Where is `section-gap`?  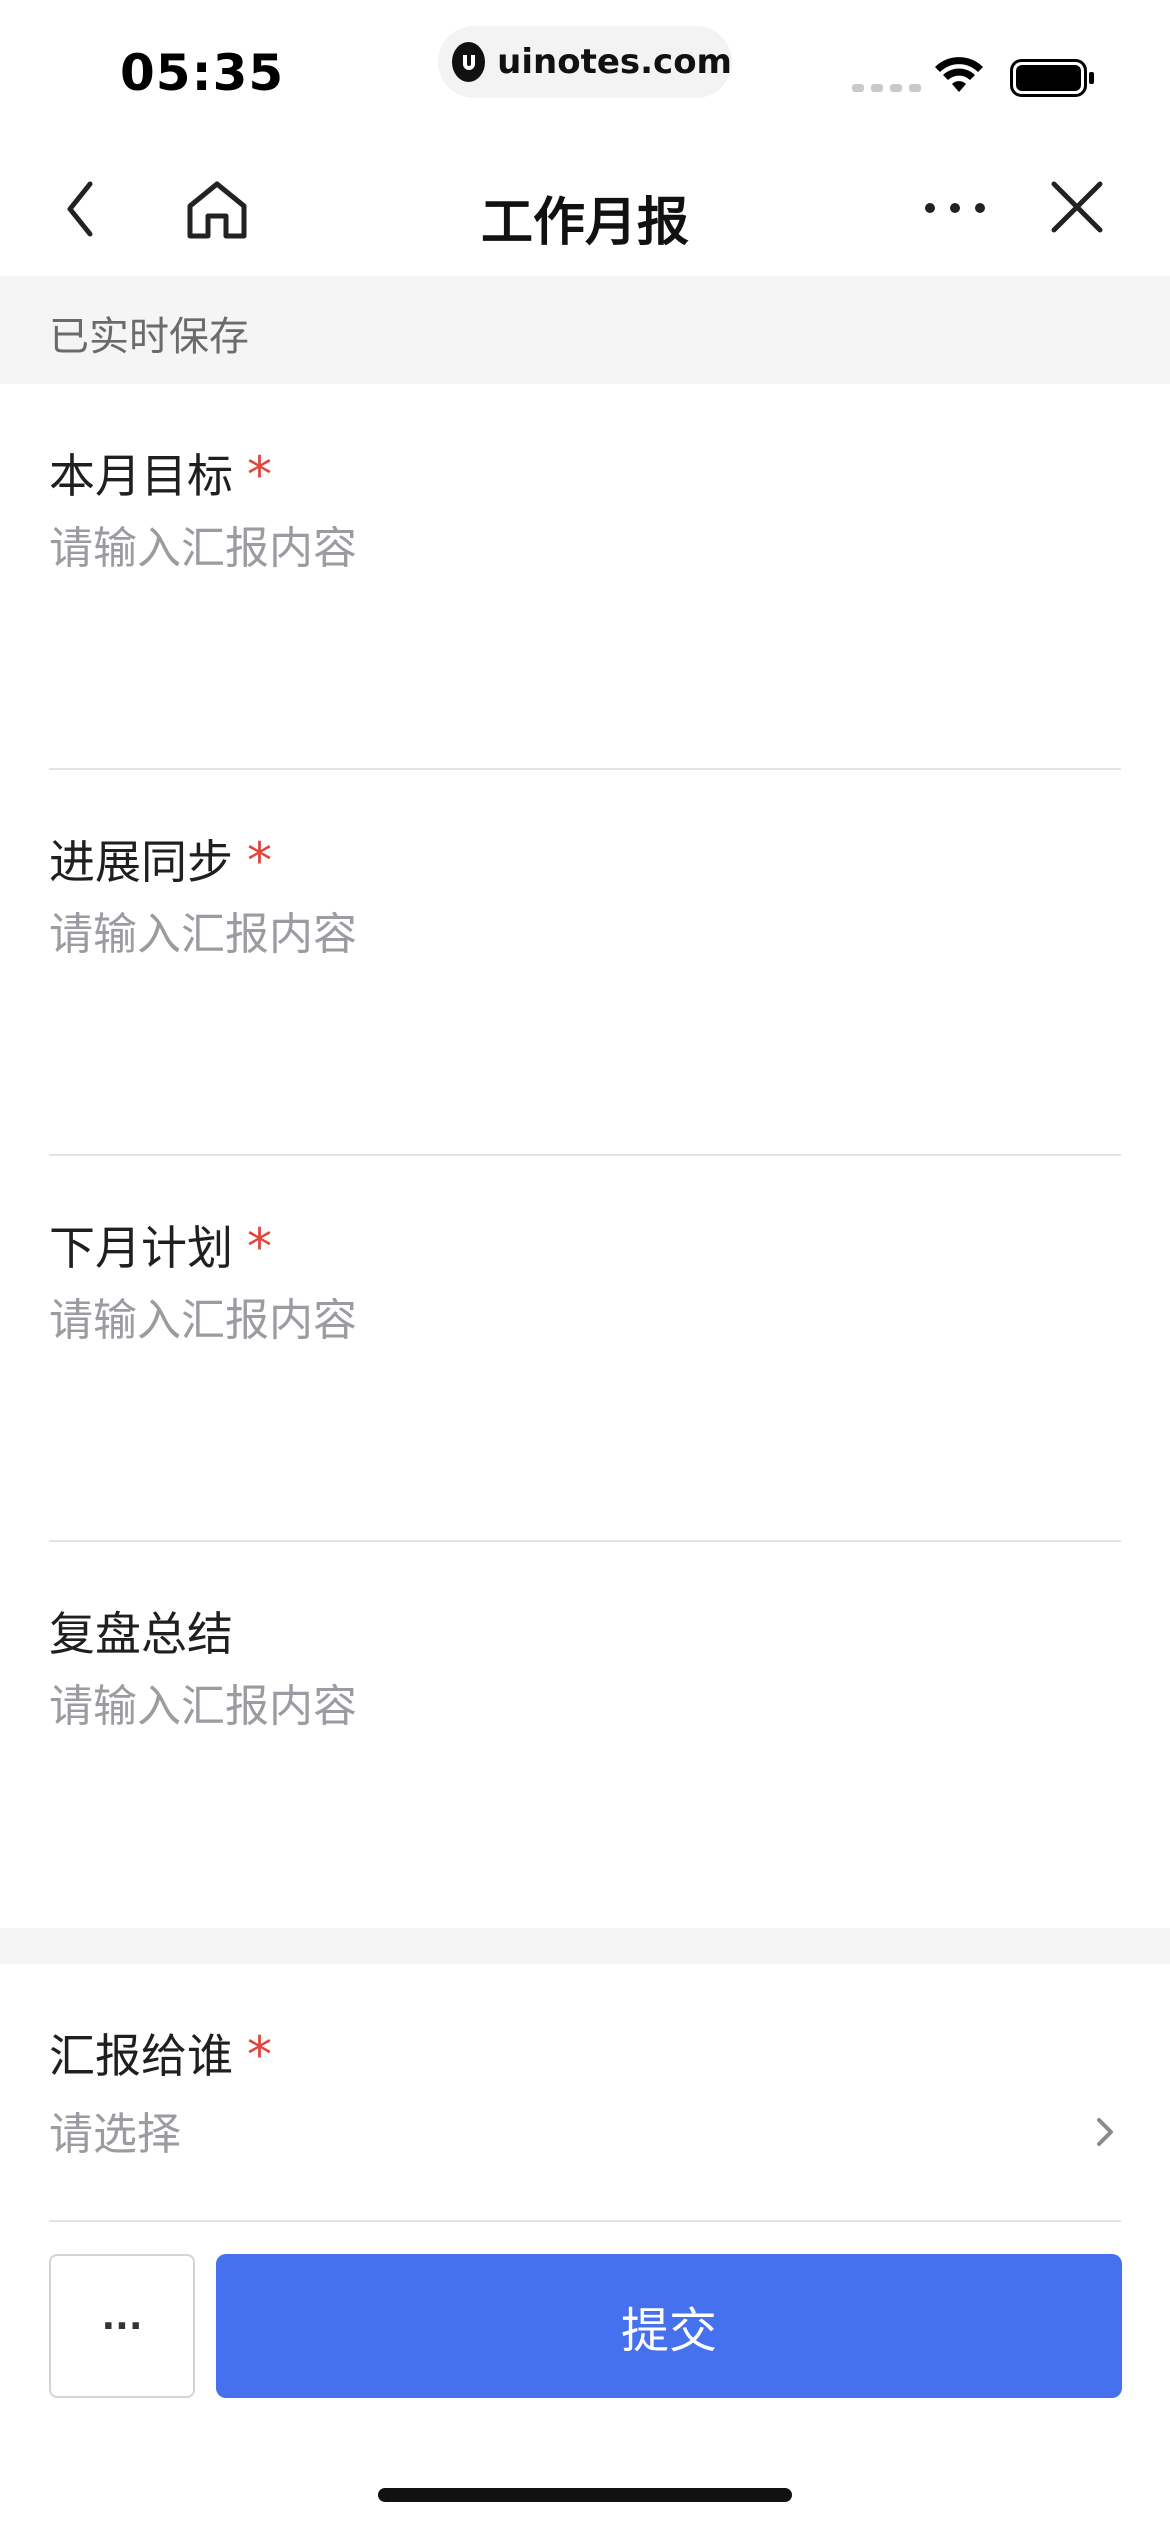 section-gap is located at coordinates (585, 1946).